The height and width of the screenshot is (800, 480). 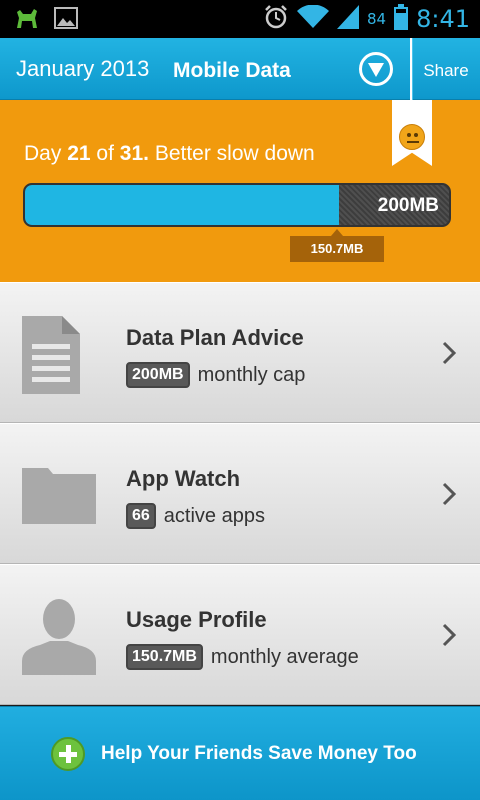 What do you see at coordinates (443, 19) in the screenshot?
I see `clock: 8:41` at bounding box center [443, 19].